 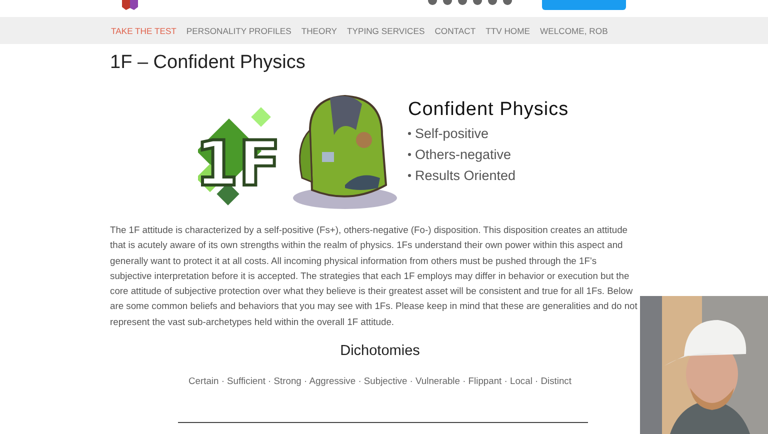 What do you see at coordinates (463, 155) in the screenshot?
I see `bullet-text: Others-negative` at bounding box center [463, 155].